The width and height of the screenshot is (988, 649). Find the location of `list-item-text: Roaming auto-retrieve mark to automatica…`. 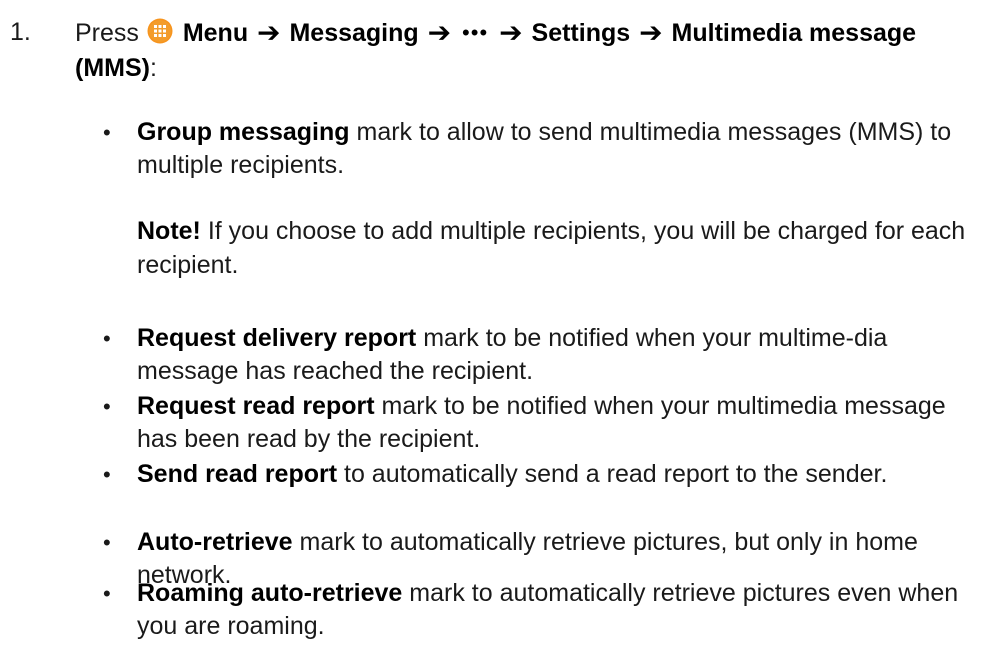

list-item-text: Roaming auto-retrieve mark to automatica… is located at coordinates (554, 610).